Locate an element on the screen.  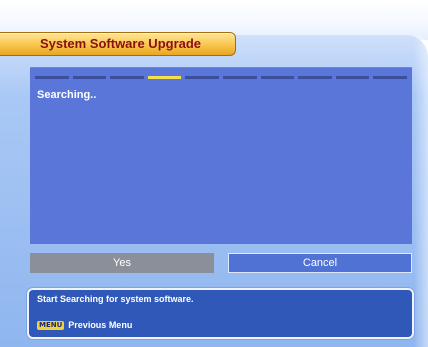
status-message: Searching.. is located at coordinates (67, 95).